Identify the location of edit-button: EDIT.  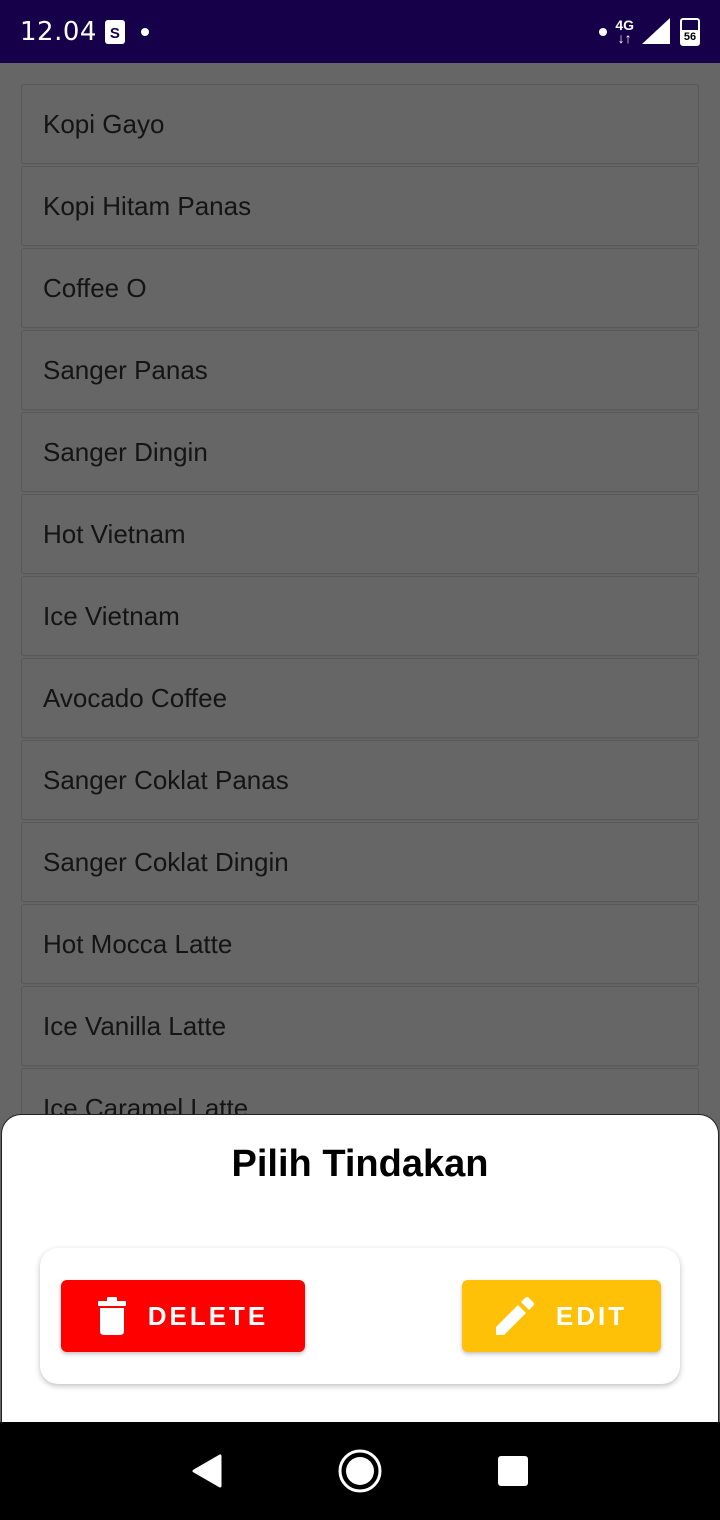
(561, 1316).